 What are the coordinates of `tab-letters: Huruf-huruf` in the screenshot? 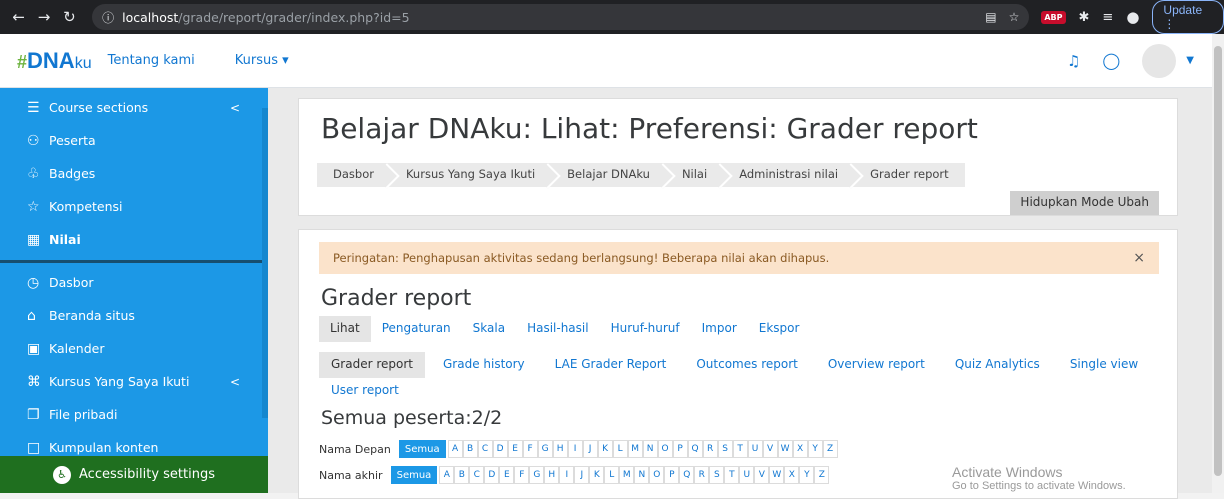 It's located at (645, 329).